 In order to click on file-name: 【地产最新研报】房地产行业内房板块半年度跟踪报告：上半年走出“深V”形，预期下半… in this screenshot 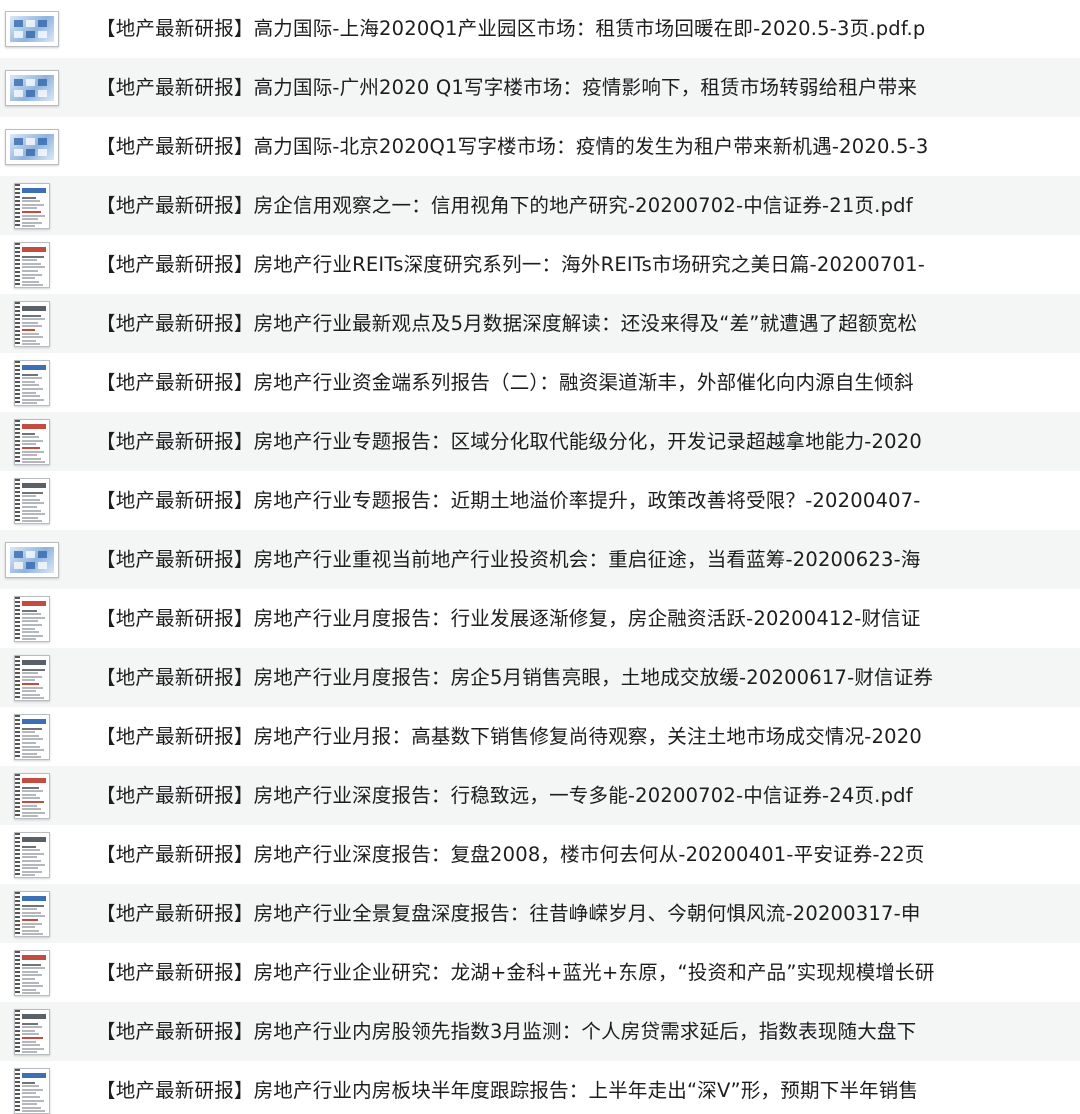, I will do `click(507, 1090)`.